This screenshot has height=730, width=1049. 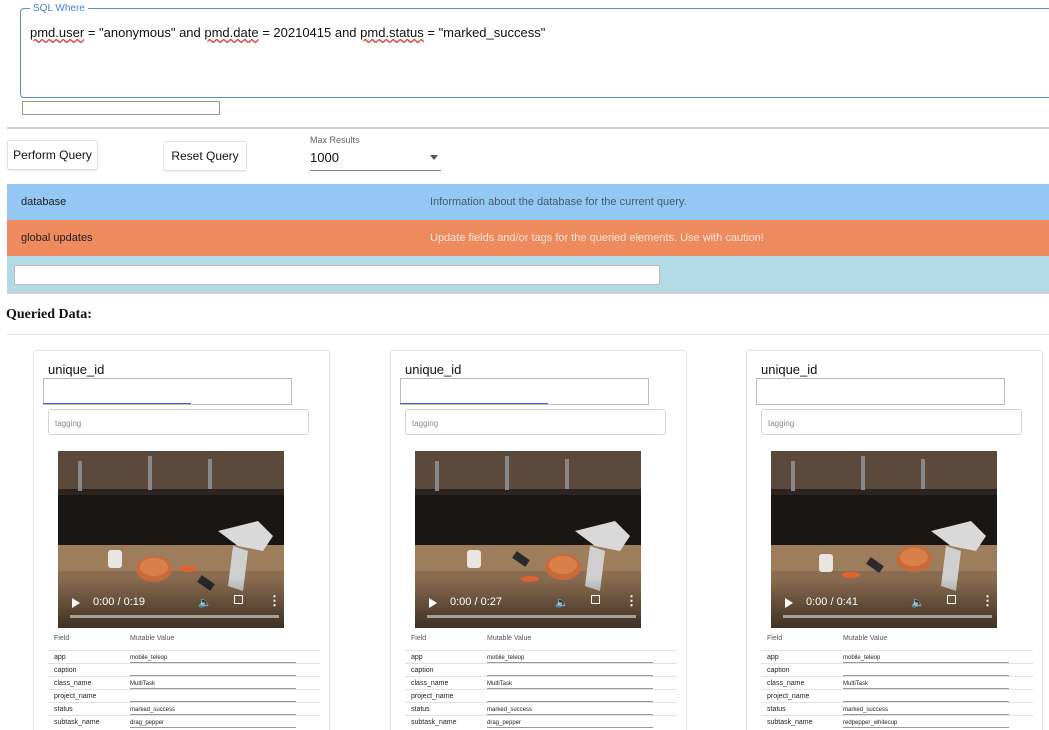 What do you see at coordinates (337, 275) in the screenshot?
I see `global-update-input` at bounding box center [337, 275].